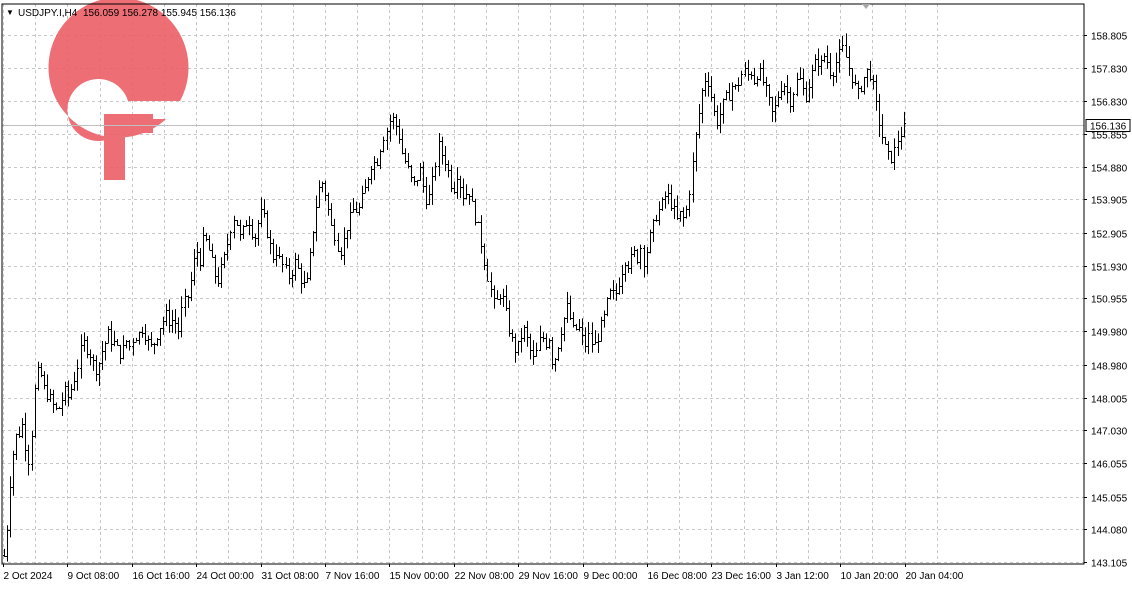  What do you see at coordinates (1109, 235) in the screenshot?
I see `y-tick-label: 152.905` at bounding box center [1109, 235].